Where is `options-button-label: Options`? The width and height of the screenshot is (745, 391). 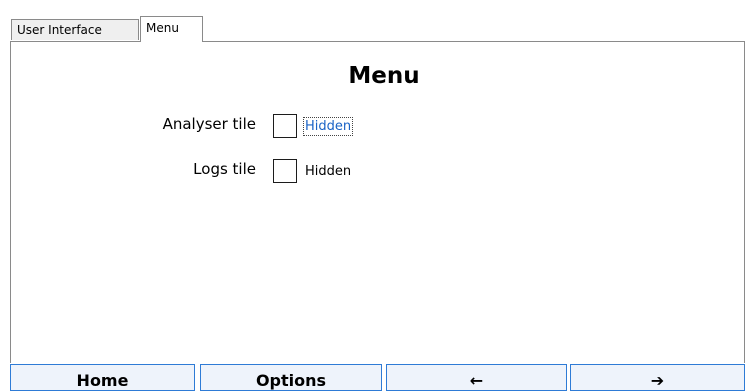
options-button-label: Options is located at coordinates (291, 380).